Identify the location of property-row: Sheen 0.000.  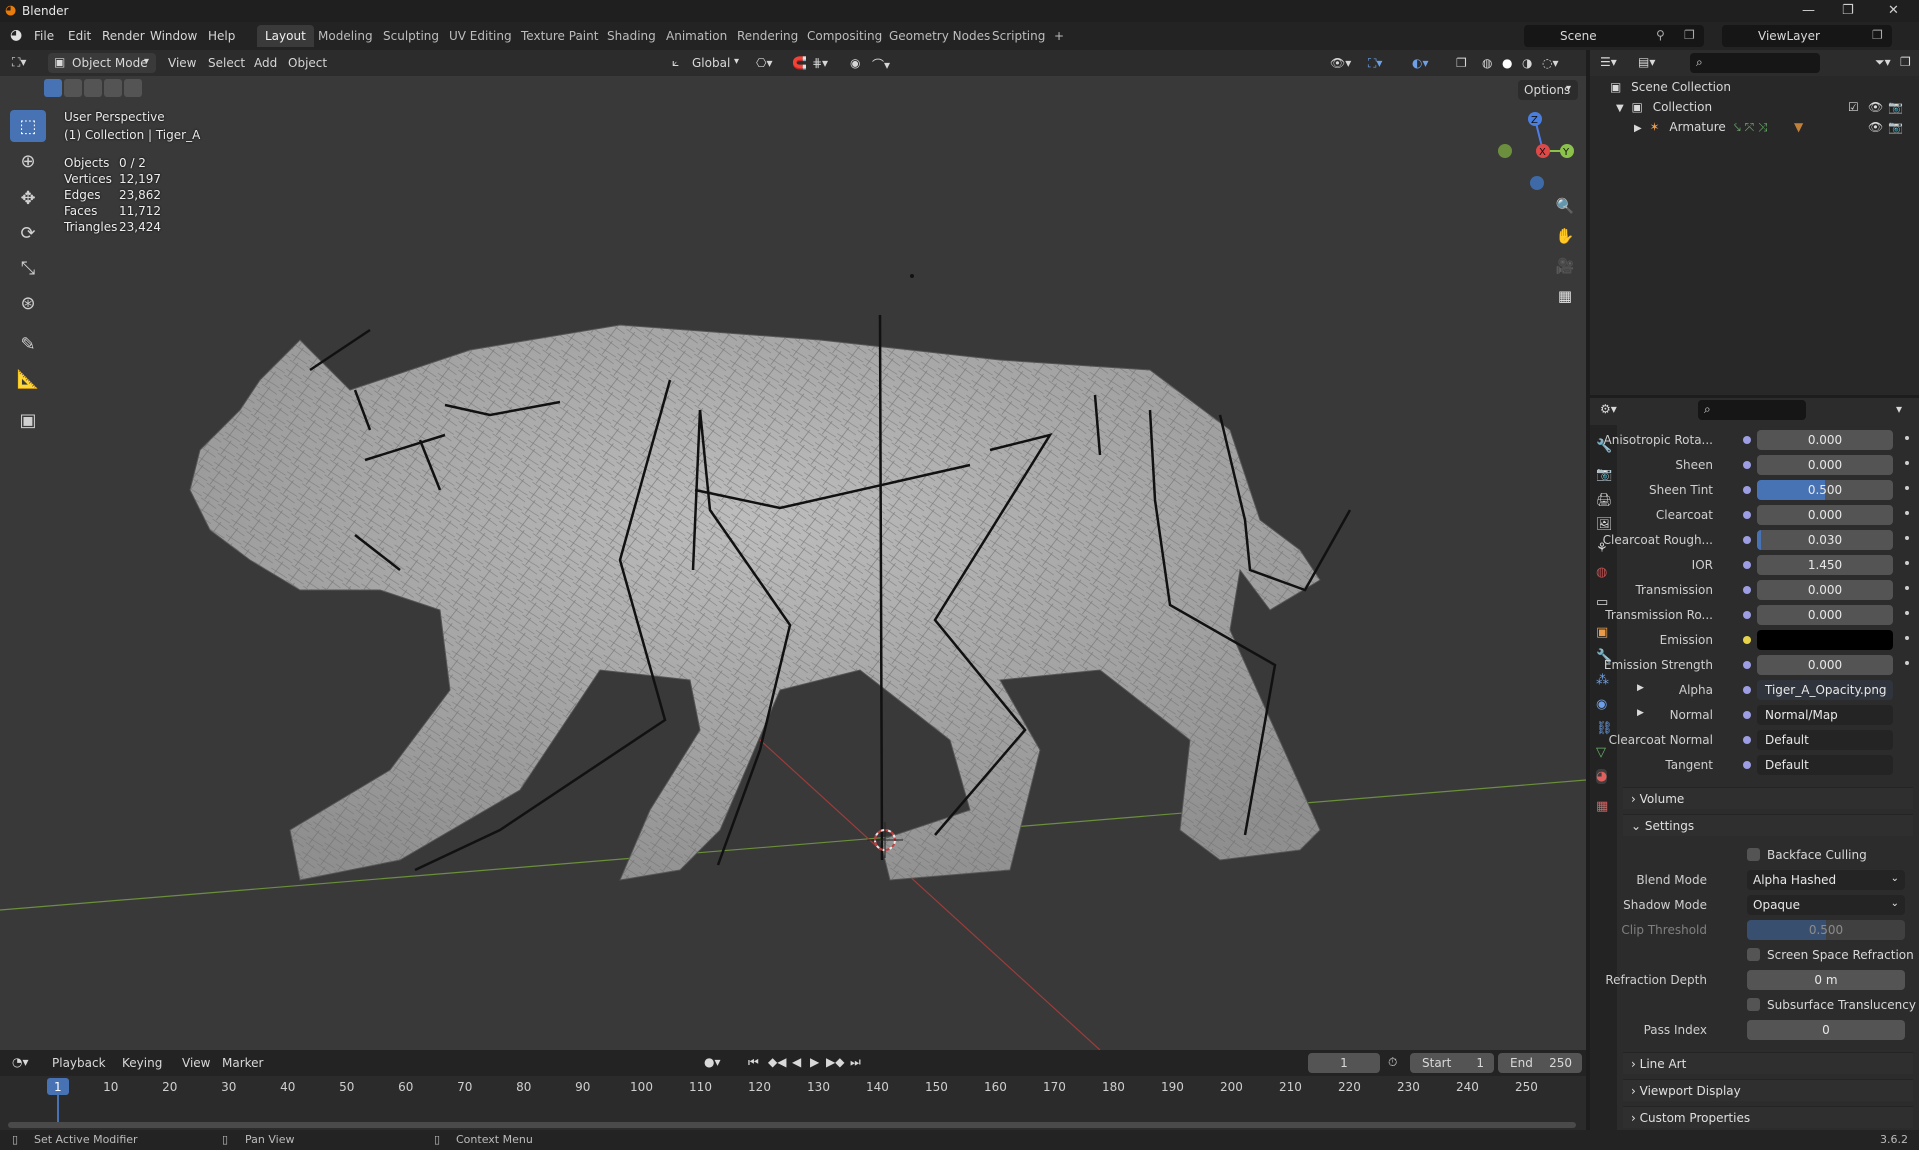
(1768, 465).